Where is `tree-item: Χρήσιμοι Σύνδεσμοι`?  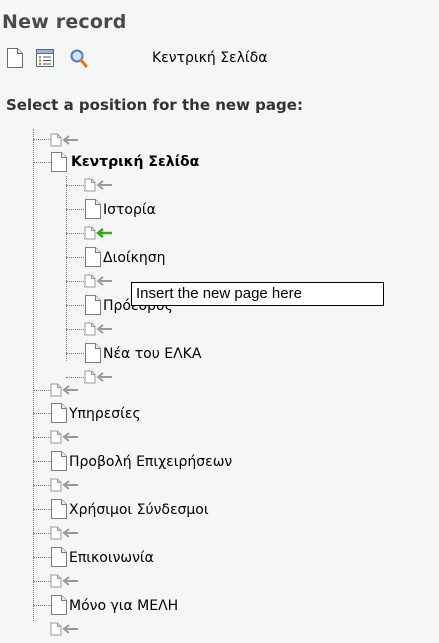
tree-item: Χρήσιμοι Σύνδεσμοι is located at coordinates (139, 510).